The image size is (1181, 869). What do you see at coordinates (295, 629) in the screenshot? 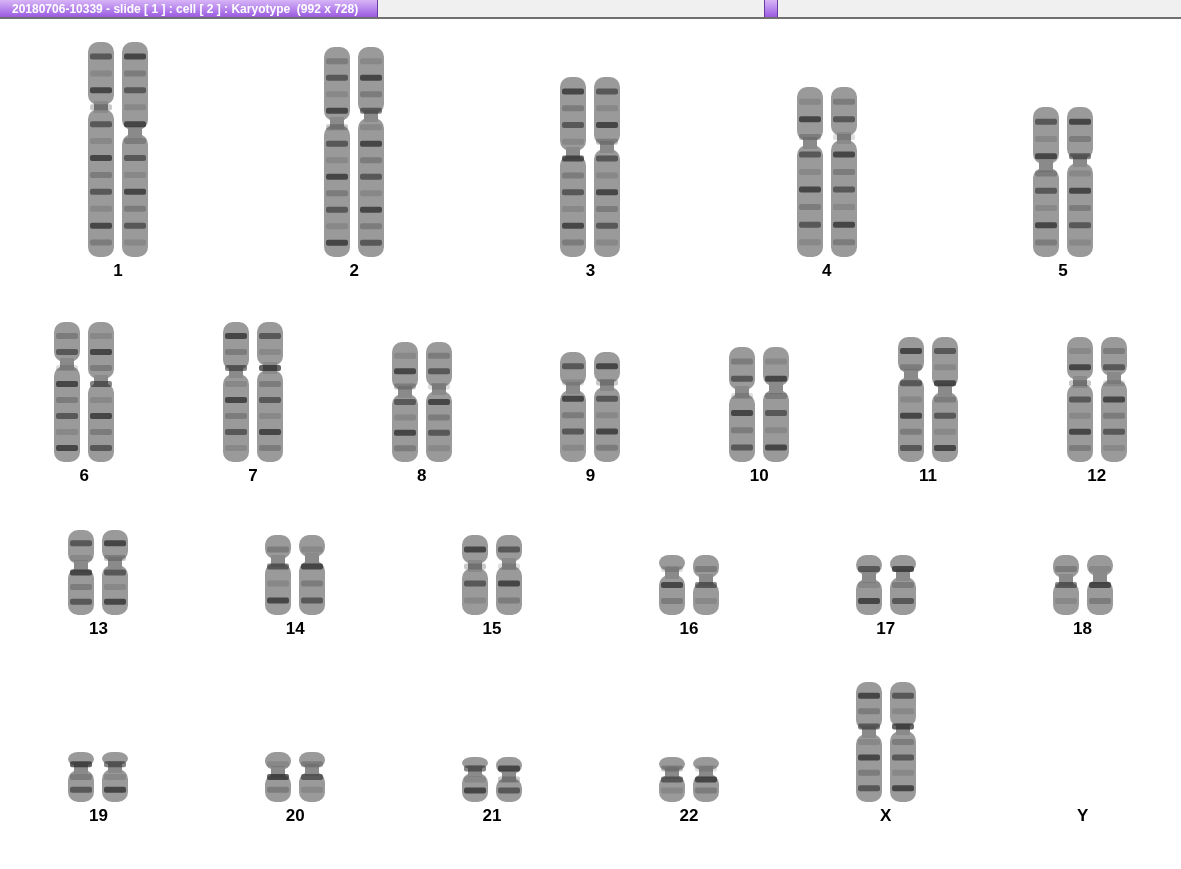
I see `chromosome-label: 14` at bounding box center [295, 629].